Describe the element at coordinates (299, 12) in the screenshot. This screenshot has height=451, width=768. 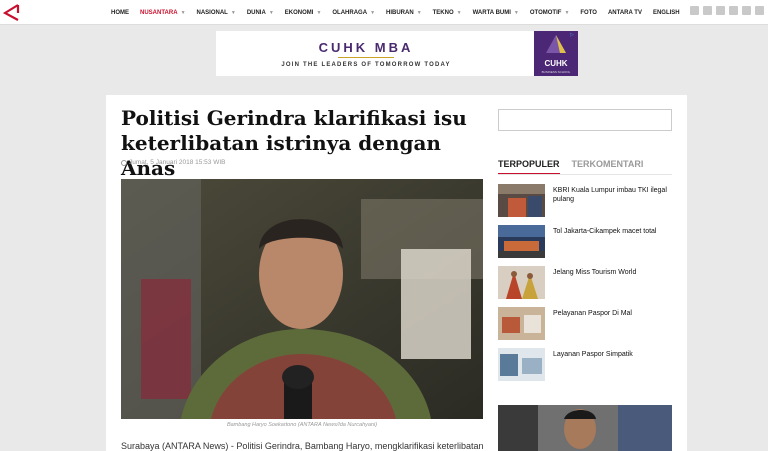
I see `nav-label: EKONOMI` at that location.